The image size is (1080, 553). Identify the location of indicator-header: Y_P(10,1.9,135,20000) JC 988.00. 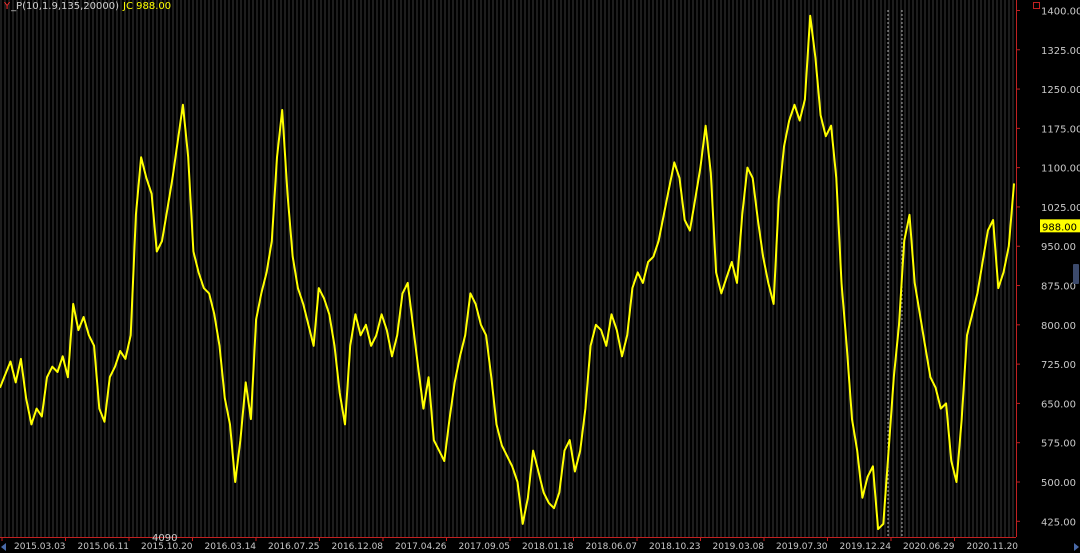
(87, 6).